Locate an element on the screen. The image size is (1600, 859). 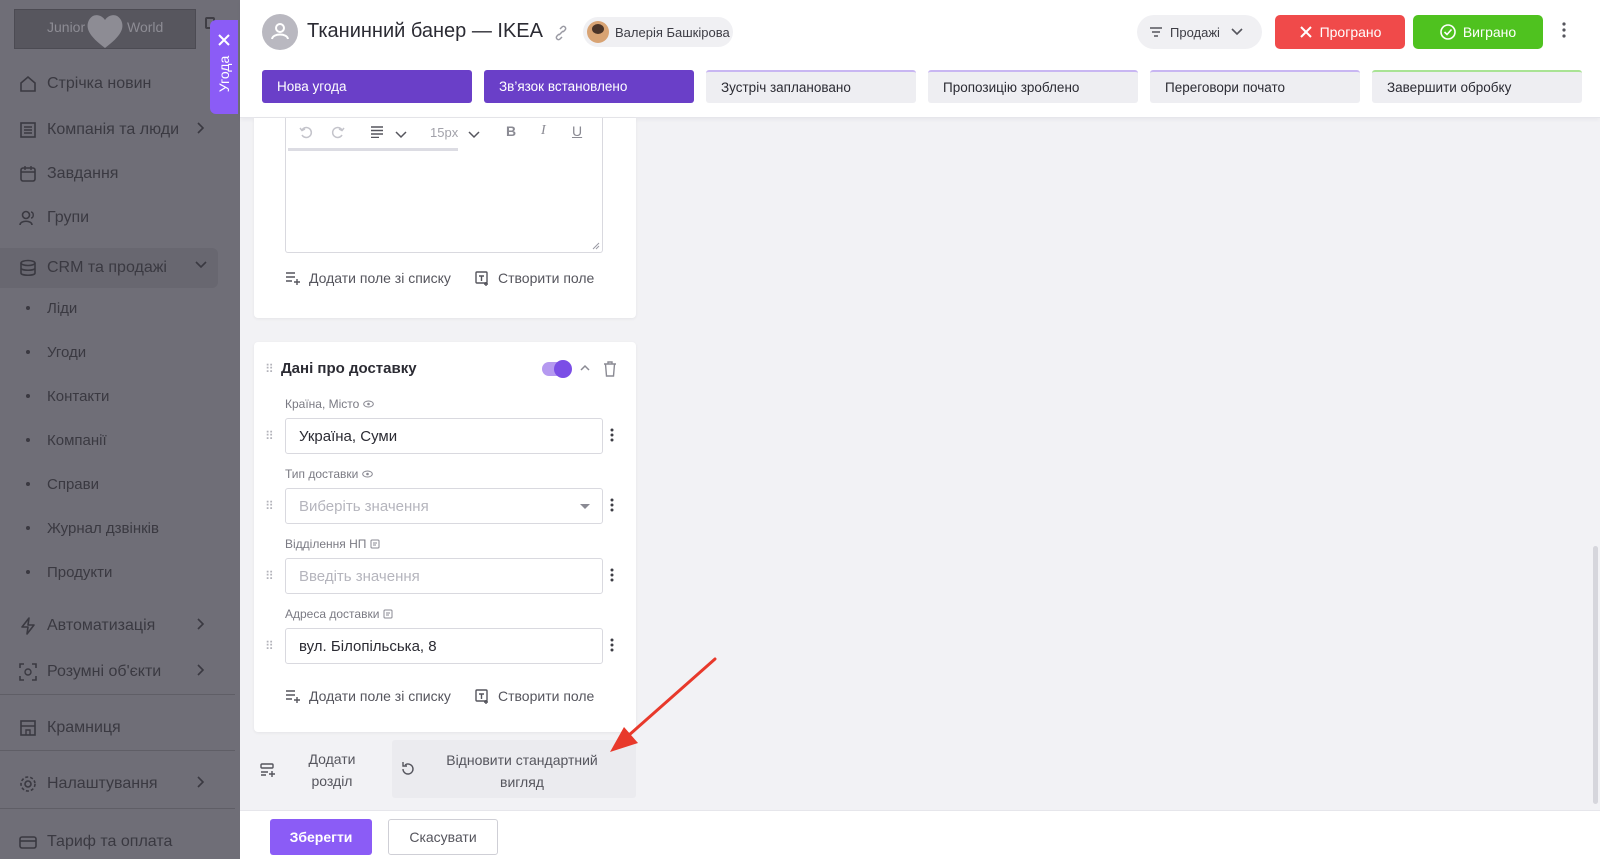
font-size-value: 15px is located at coordinates (444, 132).